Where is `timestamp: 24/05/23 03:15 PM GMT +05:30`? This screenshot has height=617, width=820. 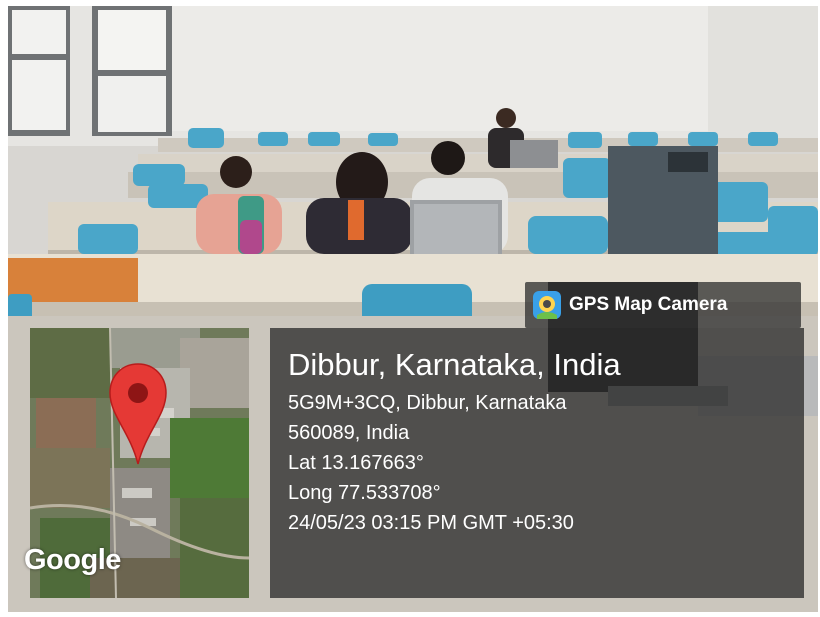
timestamp: 24/05/23 03:15 PM GMT +05:30 is located at coordinates (431, 523).